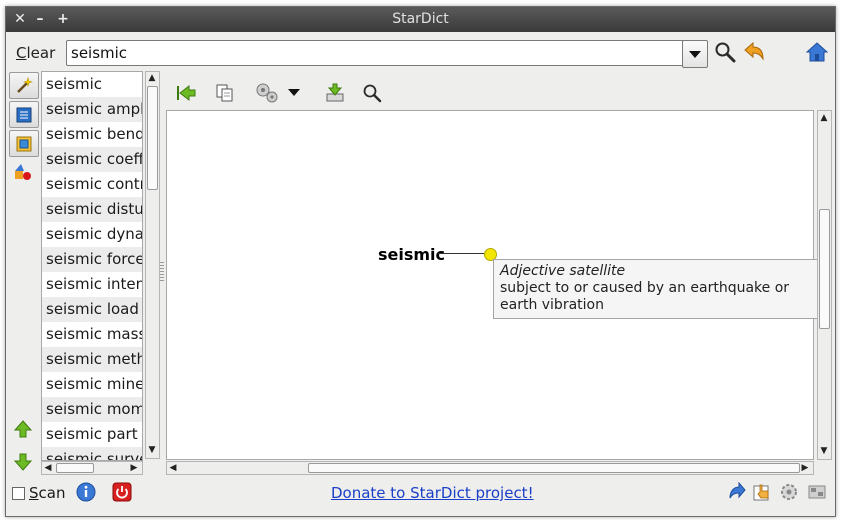 The height and width of the screenshot is (520, 844). What do you see at coordinates (92, 453) in the screenshot?
I see `list-item: seismic surve` at bounding box center [92, 453].